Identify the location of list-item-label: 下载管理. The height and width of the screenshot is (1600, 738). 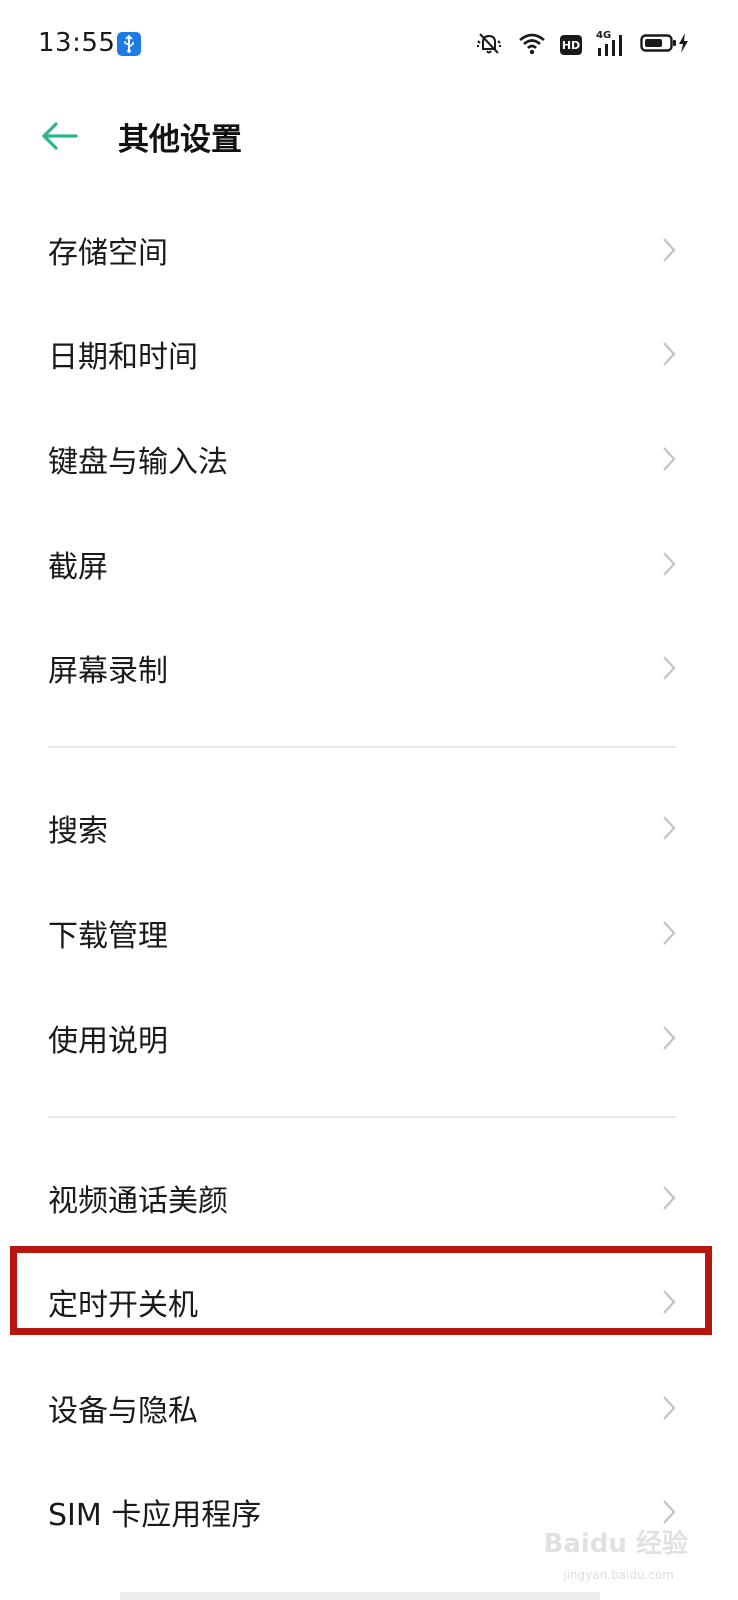
(108, 936).